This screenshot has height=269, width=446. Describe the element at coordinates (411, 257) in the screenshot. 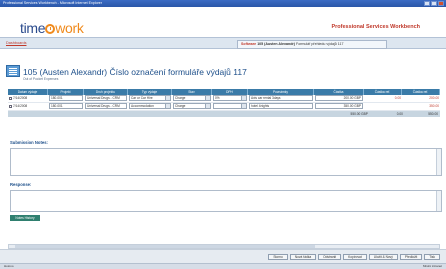

I see `submit-button: Předložit` at that location.